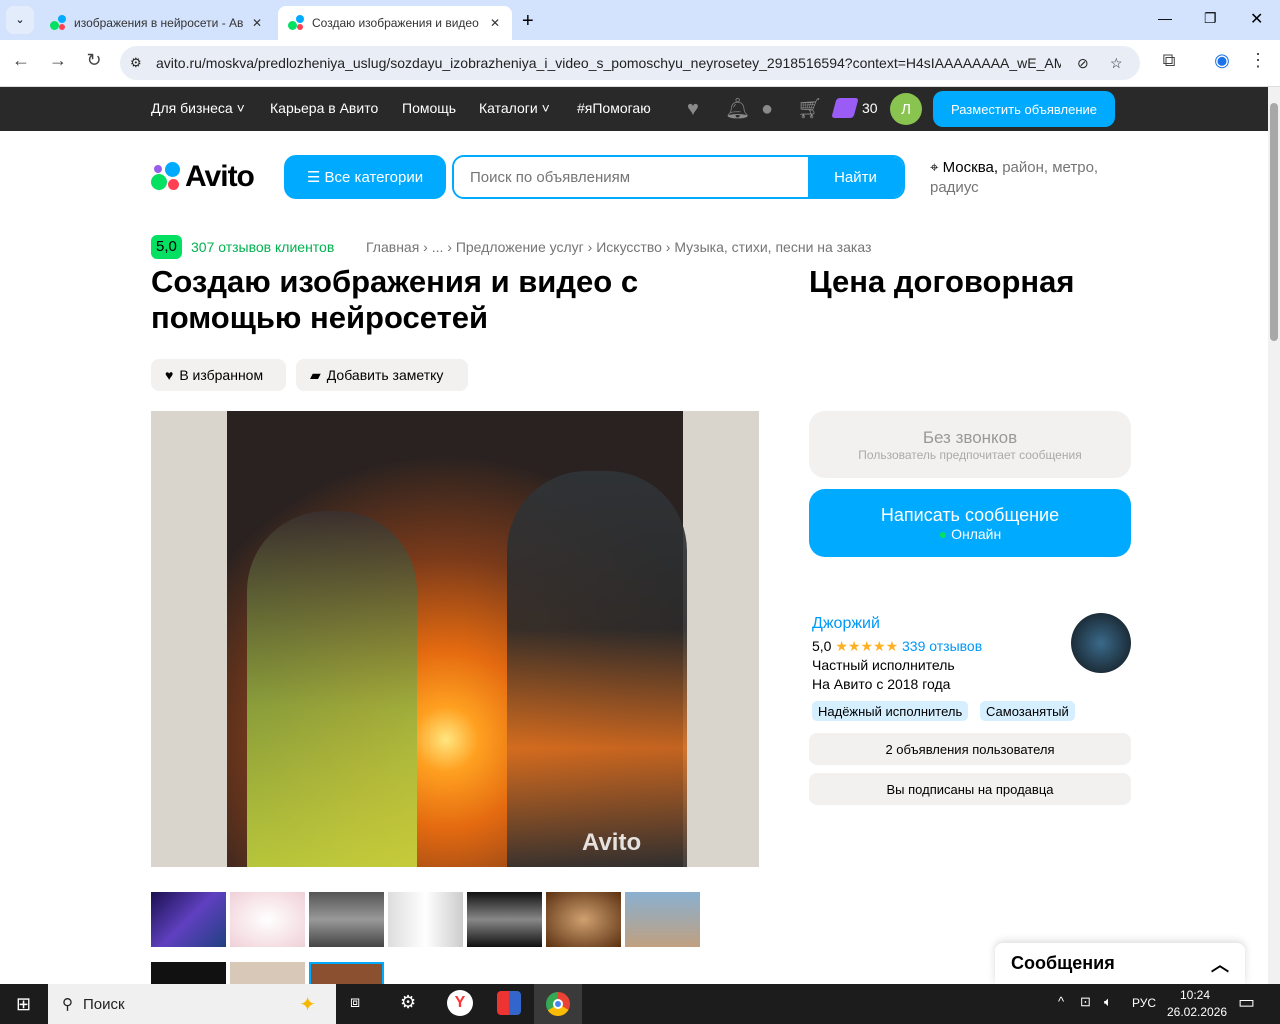 The image size is (1280, 1024). I want to click on add-note-button: ▰ Добавить заметку, so click(382, 375).